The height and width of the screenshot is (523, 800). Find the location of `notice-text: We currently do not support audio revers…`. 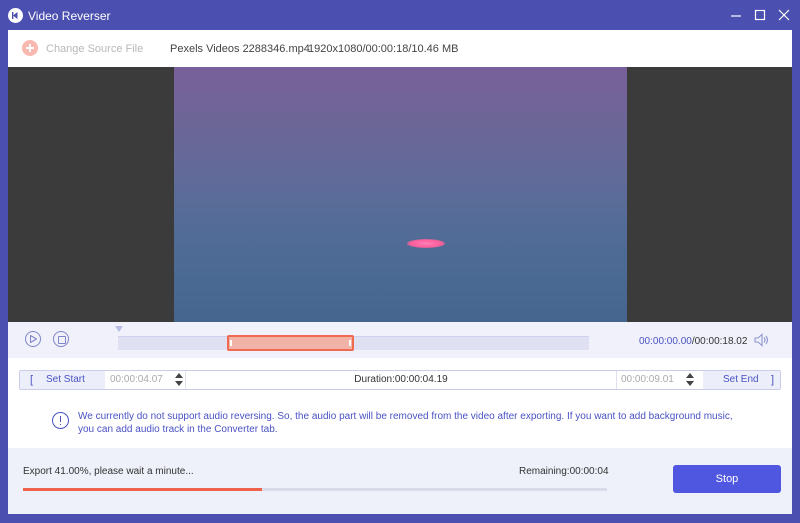

notice-text: We currently do not support audio revers… is located at coordinates (405, 423).